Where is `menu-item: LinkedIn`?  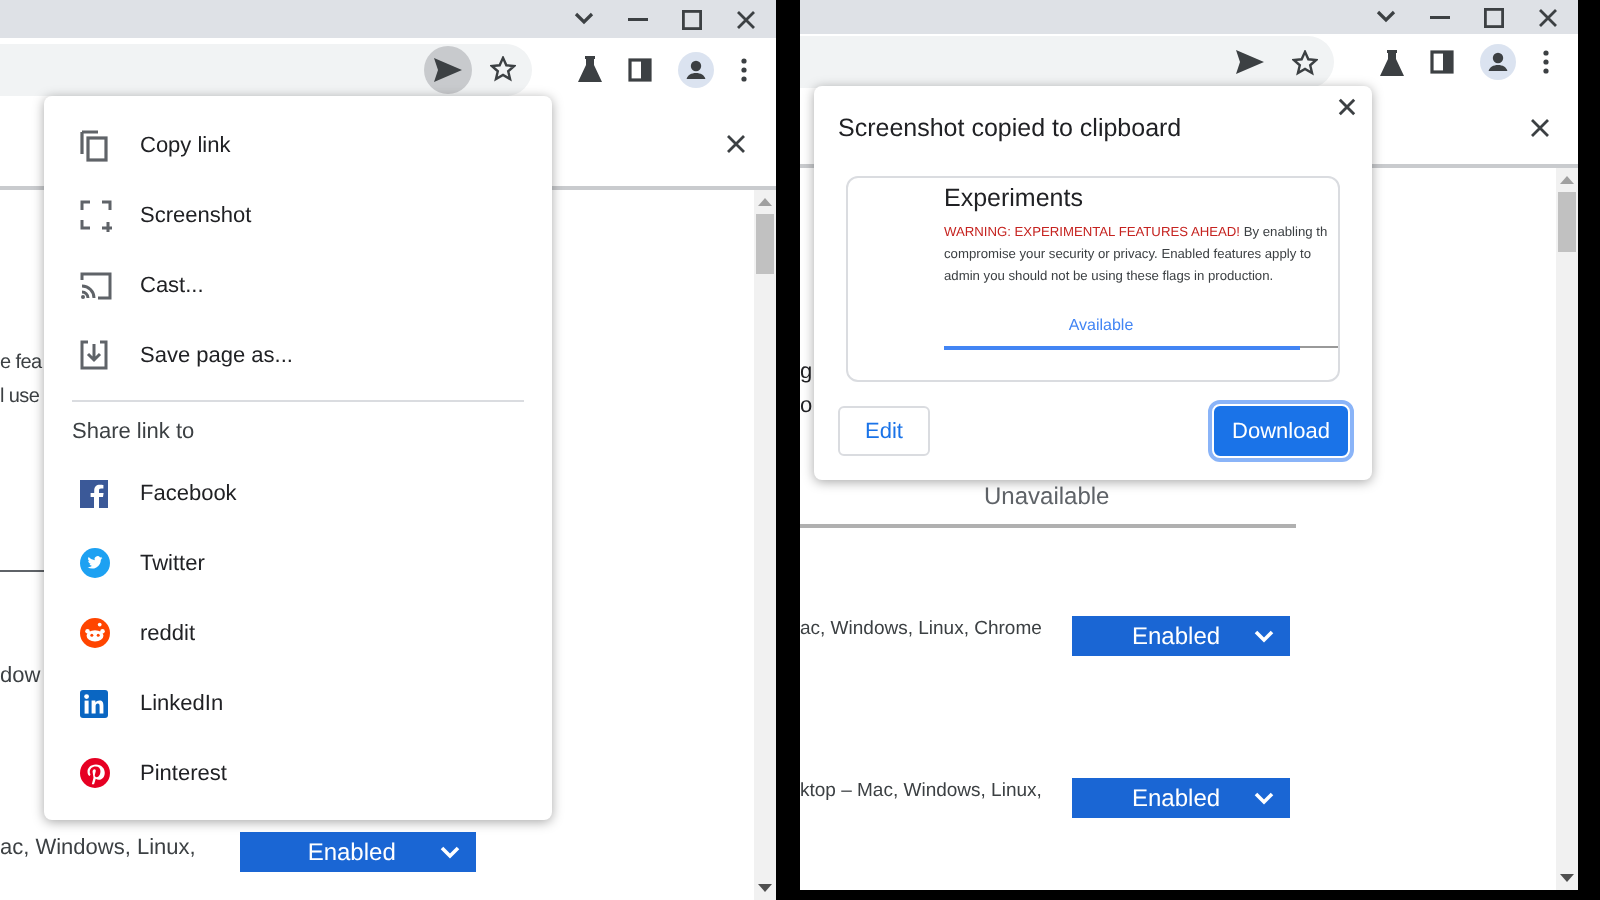
menu-item: LinkedIn is located at coordinates (298, 703).